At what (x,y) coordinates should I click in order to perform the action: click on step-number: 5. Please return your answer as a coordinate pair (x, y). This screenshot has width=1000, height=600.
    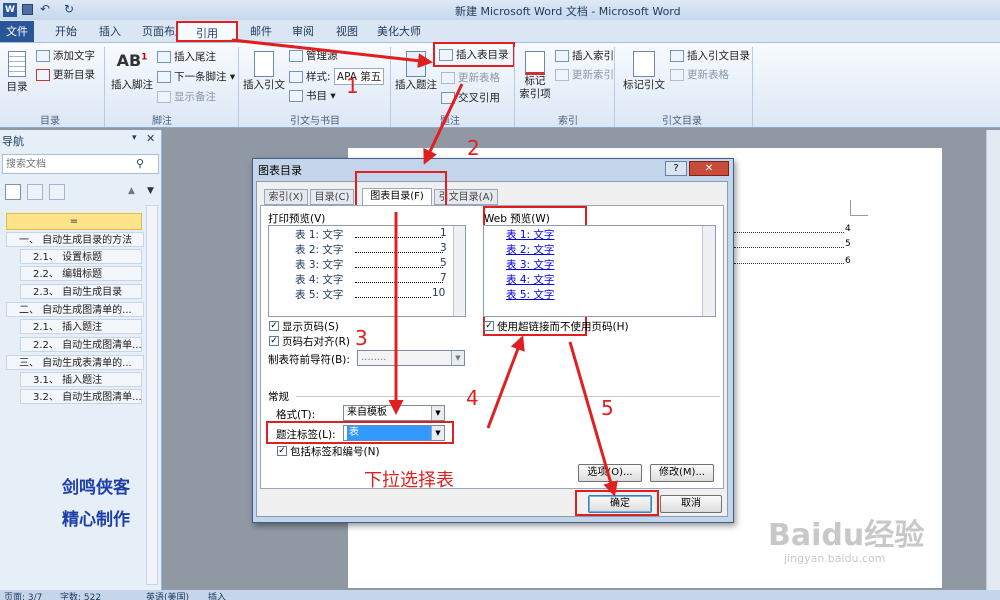
    Looking at the image, I should click on (607, 408).